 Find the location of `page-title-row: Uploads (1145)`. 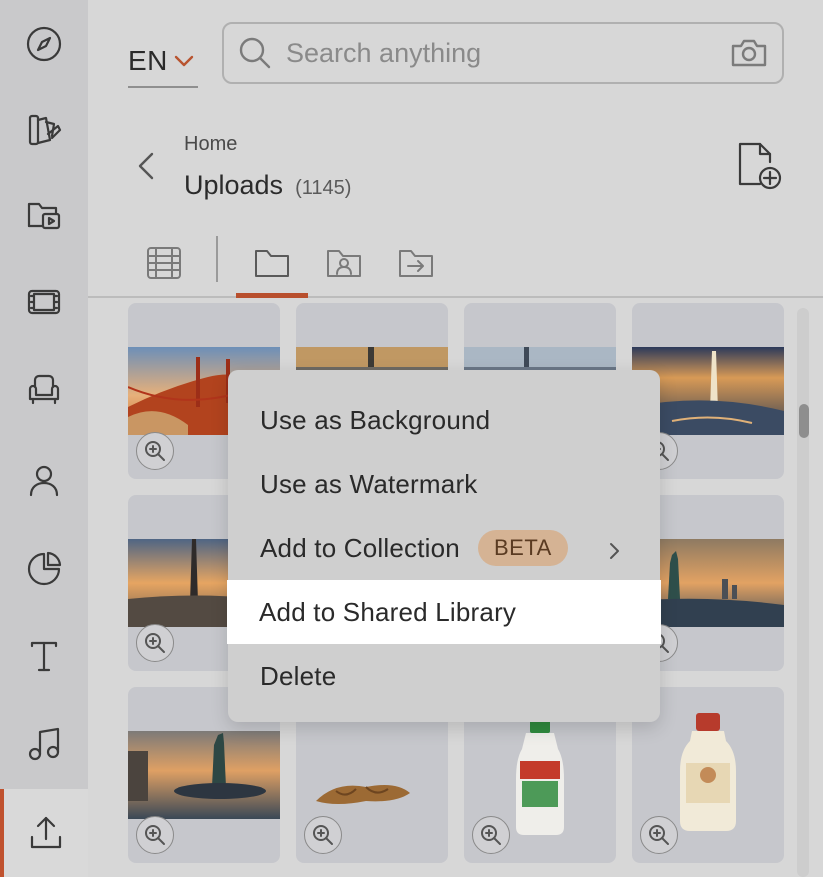

page-title-row: Uploads (1145) is located at coordinates (267, 185).